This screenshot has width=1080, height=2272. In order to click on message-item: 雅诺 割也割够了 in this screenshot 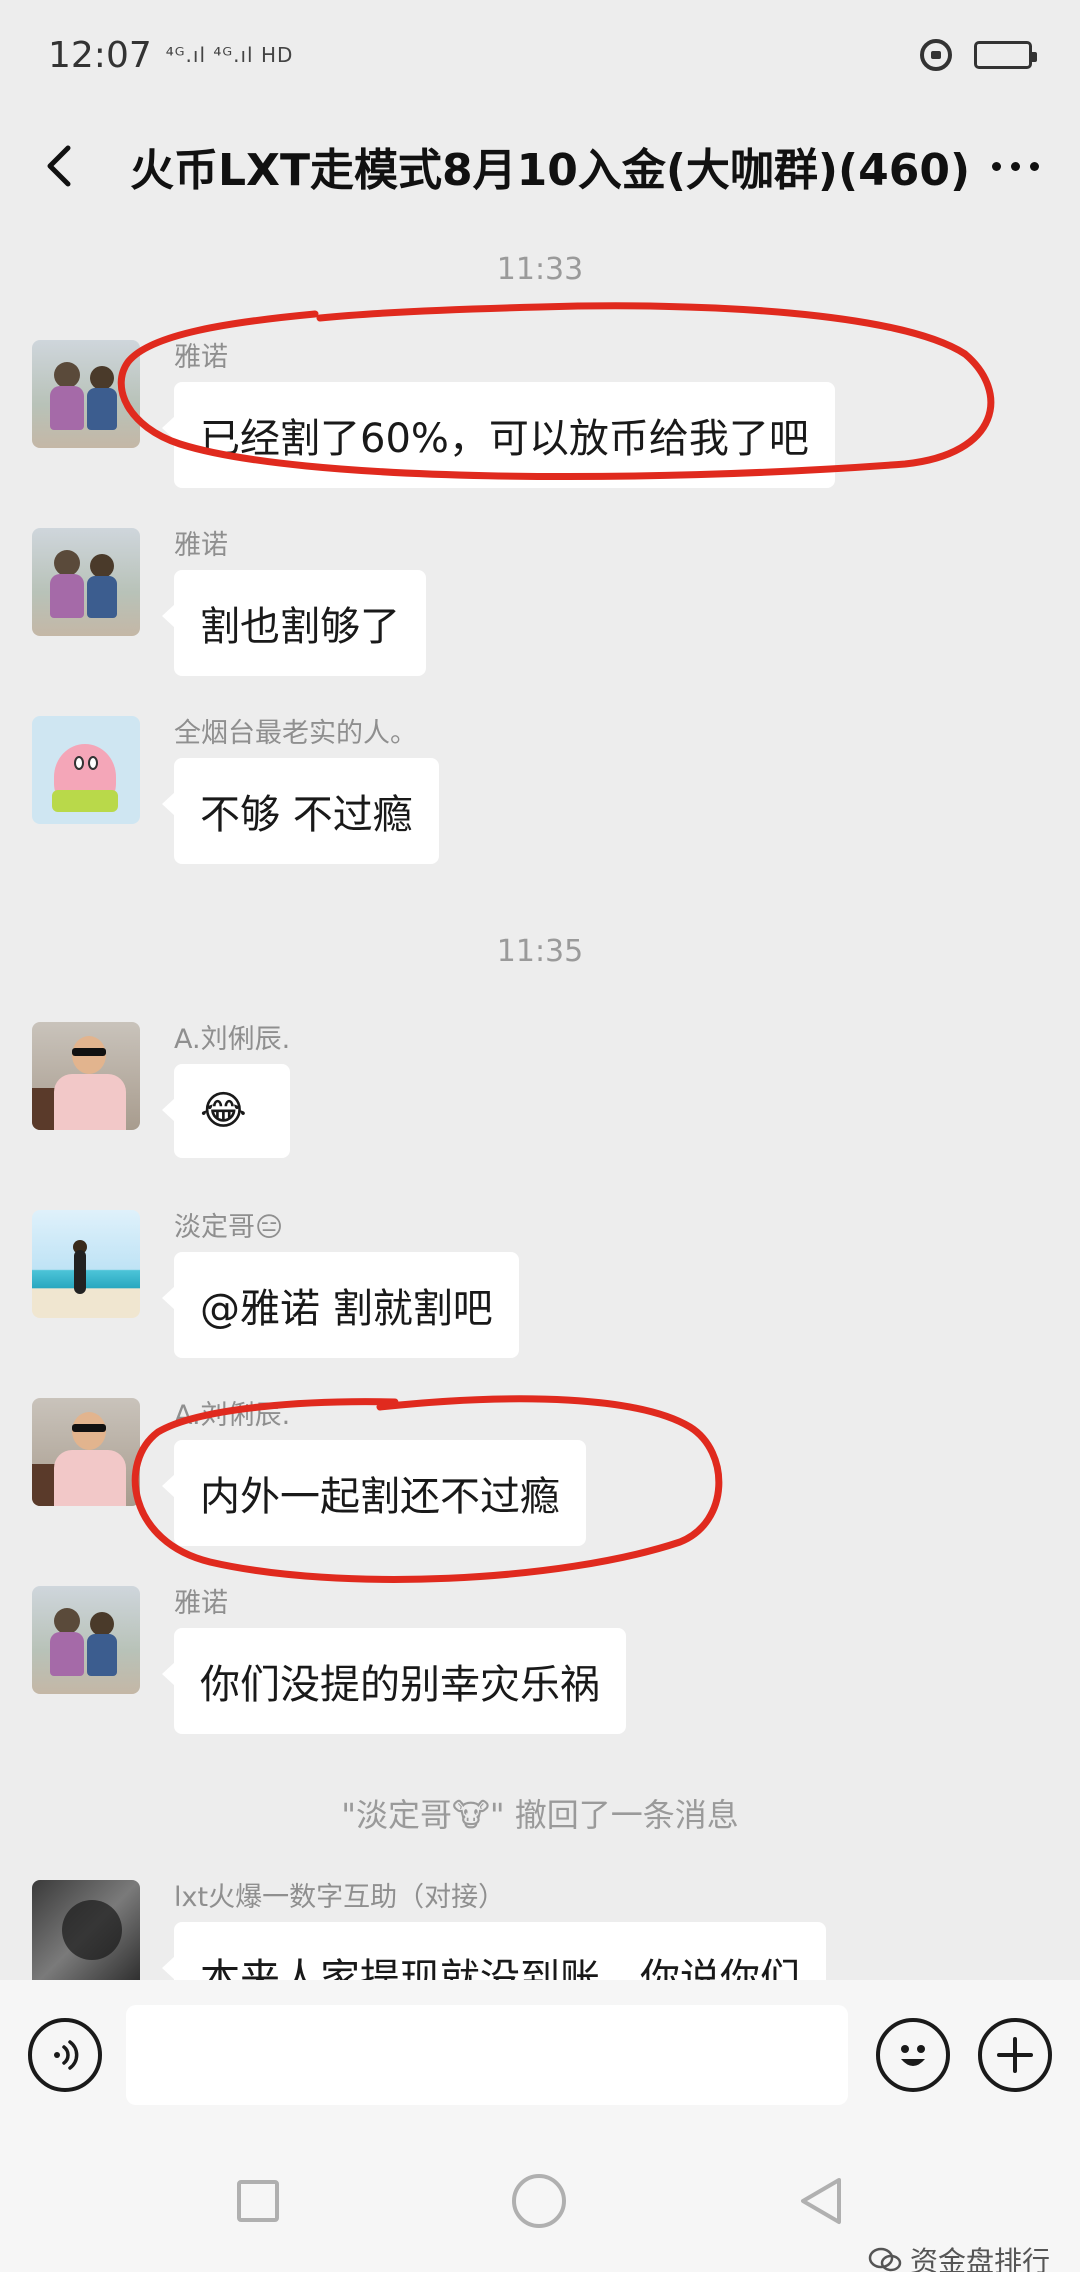, I will do `click(229, 602)`.